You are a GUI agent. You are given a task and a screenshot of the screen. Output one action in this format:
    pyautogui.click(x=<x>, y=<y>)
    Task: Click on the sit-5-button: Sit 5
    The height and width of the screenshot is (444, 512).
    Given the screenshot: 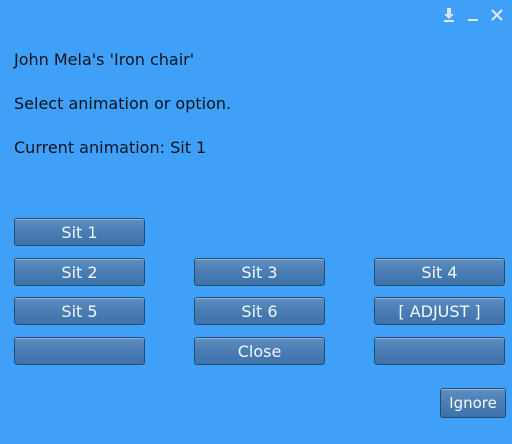 What is the action you would take?
    pyautogui.click(x=79, y=311)
    